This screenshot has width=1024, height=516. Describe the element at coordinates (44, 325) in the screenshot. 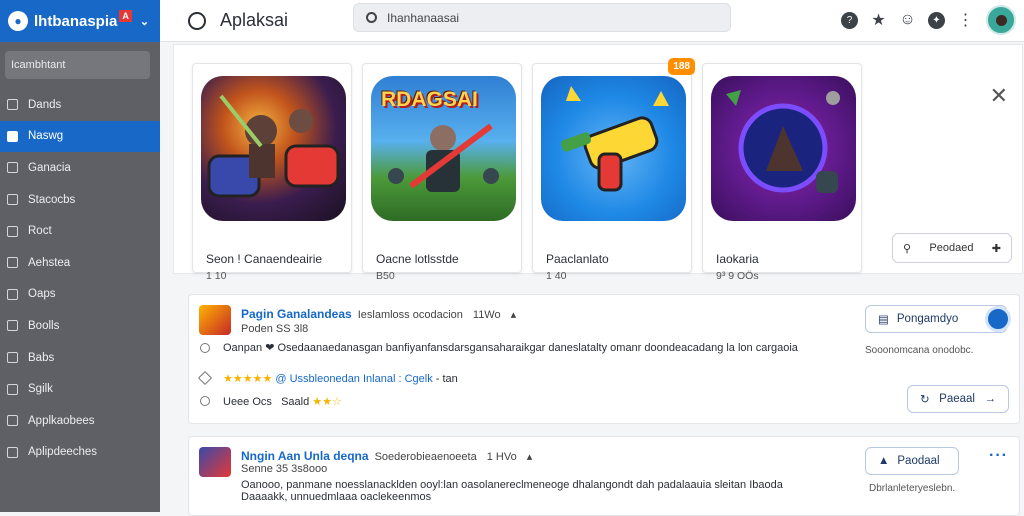

I see `sidebar-item-label: Boolls` at that location.